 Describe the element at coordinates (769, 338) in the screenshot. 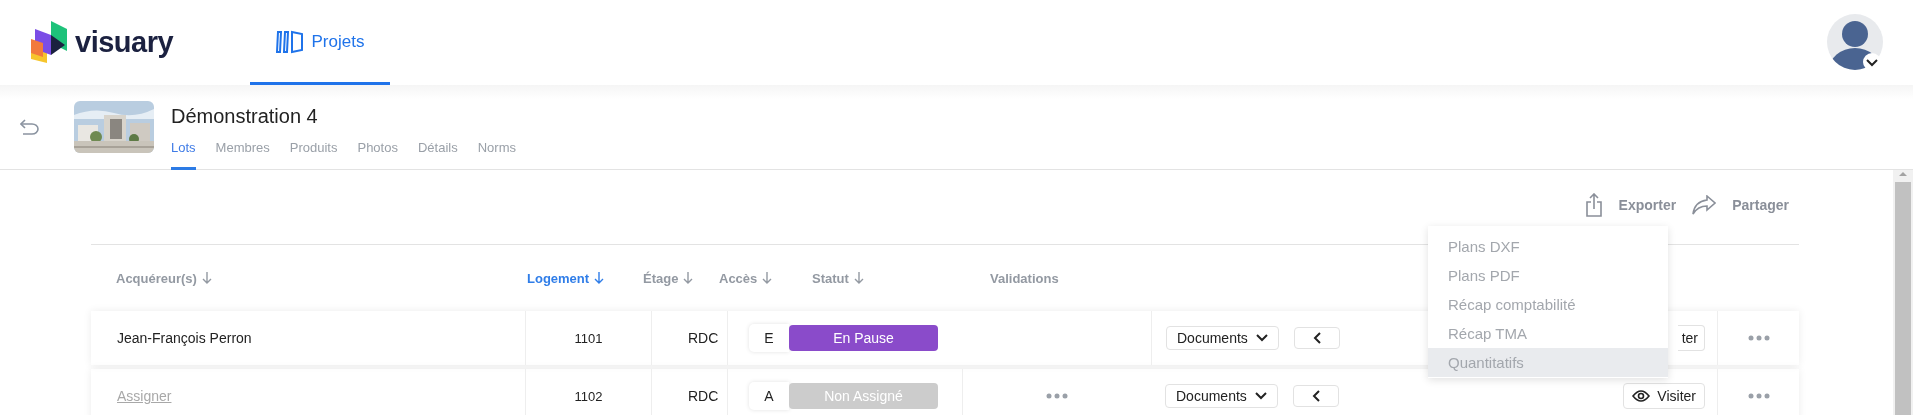

I see `access-code: E` at that location.